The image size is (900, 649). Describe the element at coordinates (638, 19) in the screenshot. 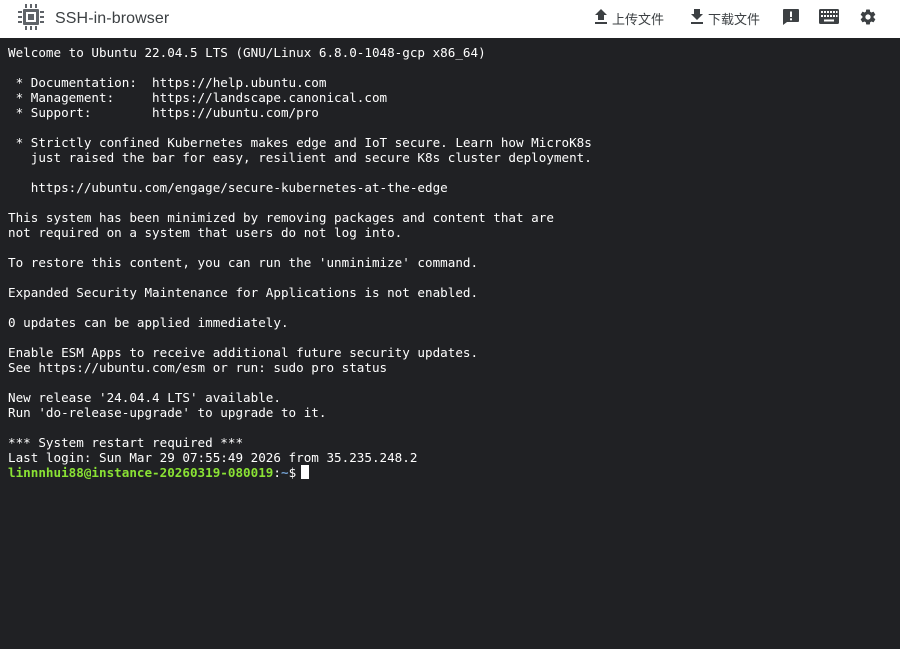

I see `upload-file-label: 上传文件` at that location.